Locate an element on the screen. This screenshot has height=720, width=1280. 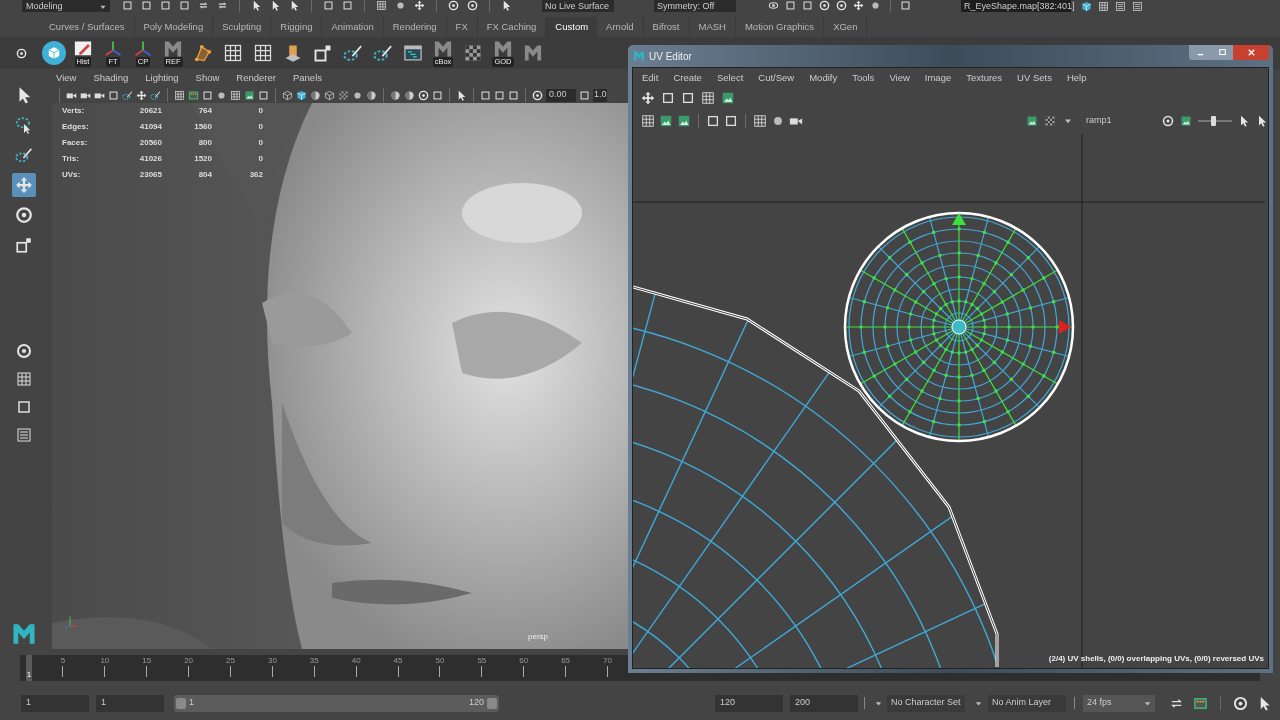
vertices-icon is located at coordinates (203, 53).